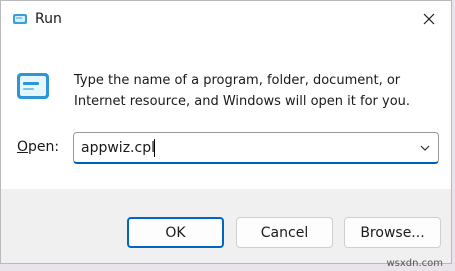  I want to click on chevron-down-icon, so click(425, 148).